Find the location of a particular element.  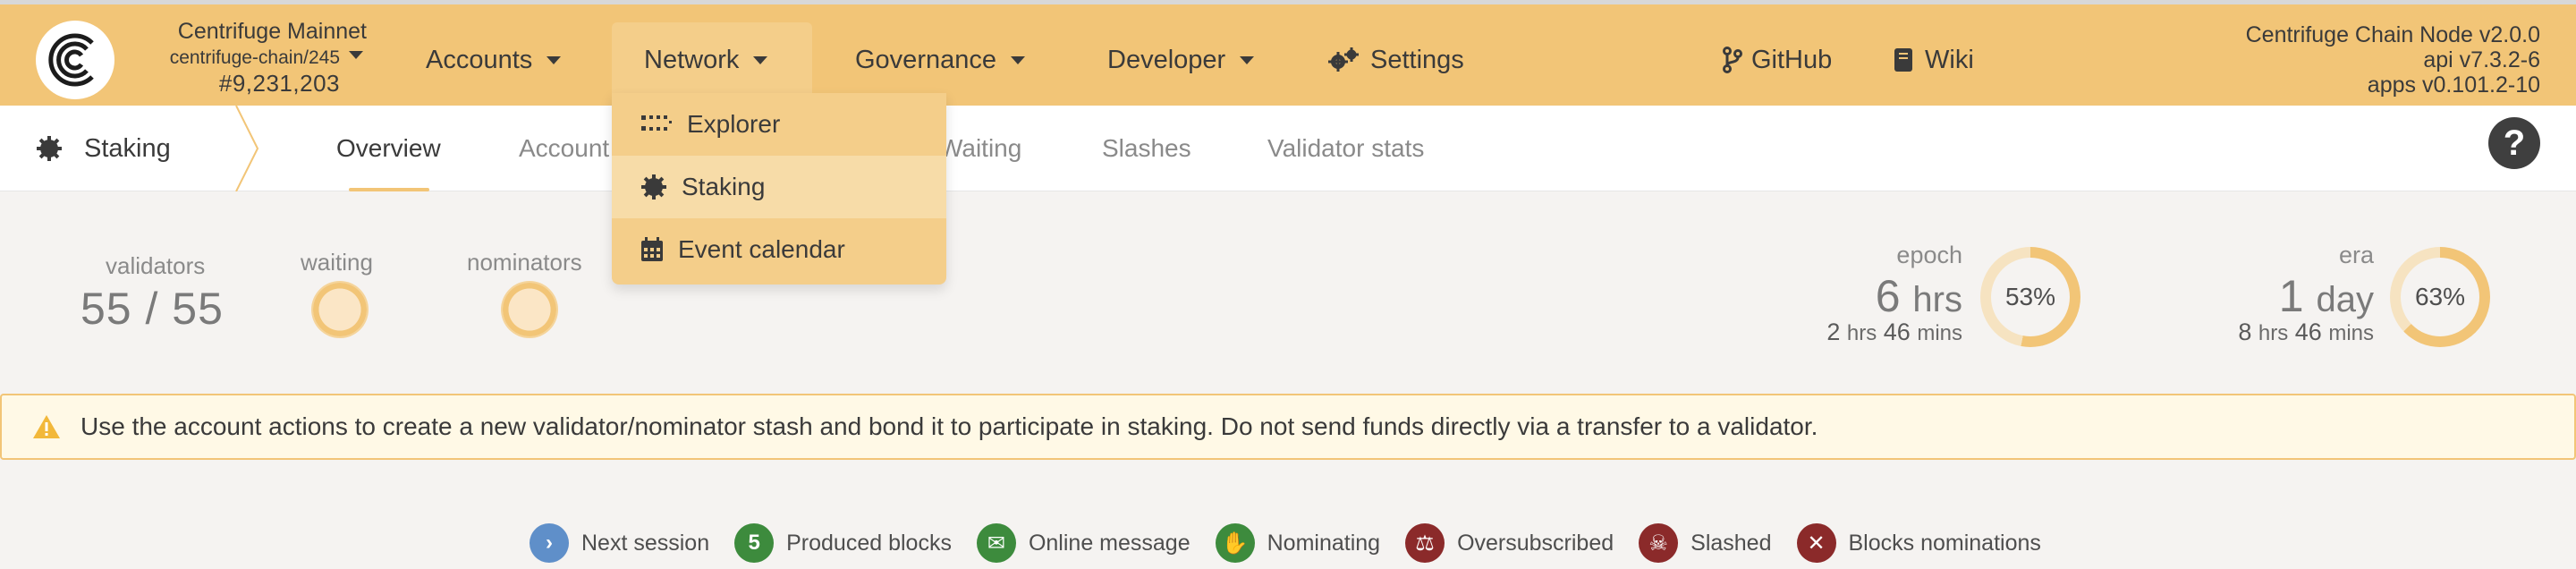

tab-waiting-label: Waiting is located at coordinates (980, 148).